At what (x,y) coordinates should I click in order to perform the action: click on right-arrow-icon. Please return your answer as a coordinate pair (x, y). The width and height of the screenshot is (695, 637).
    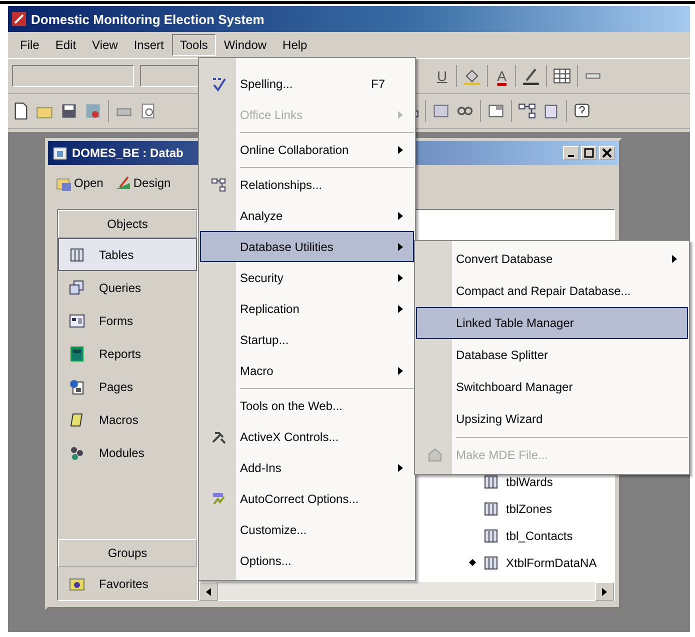
    Looking at the image, I should click on (604, 592).